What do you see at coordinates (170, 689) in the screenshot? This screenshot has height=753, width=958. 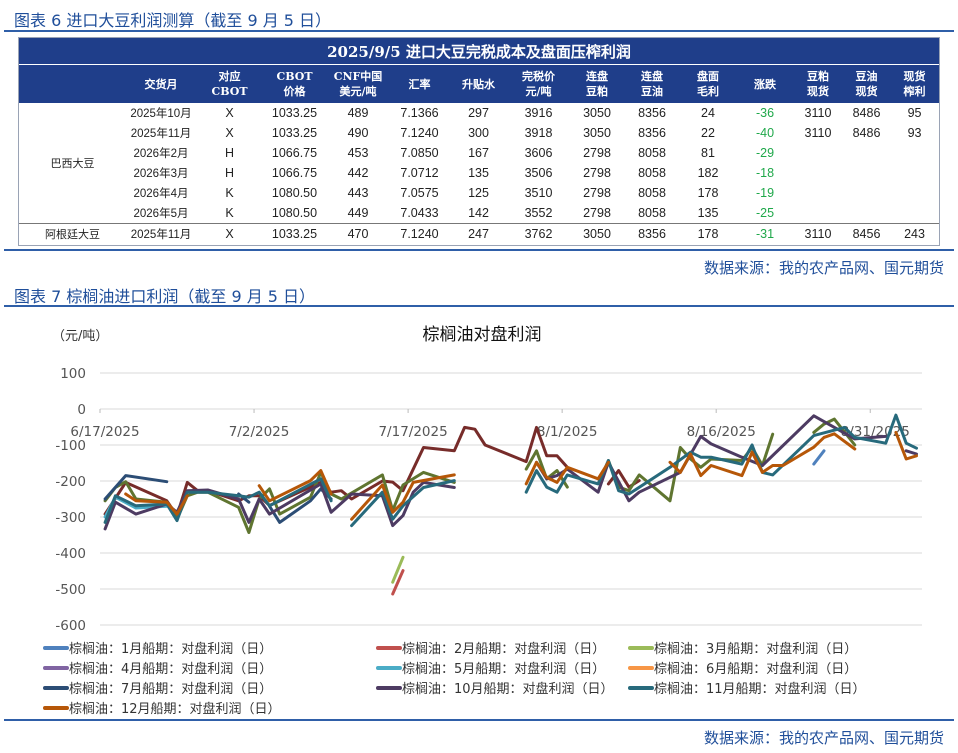 I see `legend-label: 棕榈油：7月船期：对盘利润（日）` at bounding box center [170, 689].